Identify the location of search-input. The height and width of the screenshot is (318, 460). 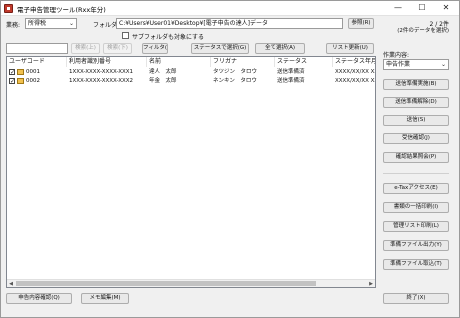
(37, 48).